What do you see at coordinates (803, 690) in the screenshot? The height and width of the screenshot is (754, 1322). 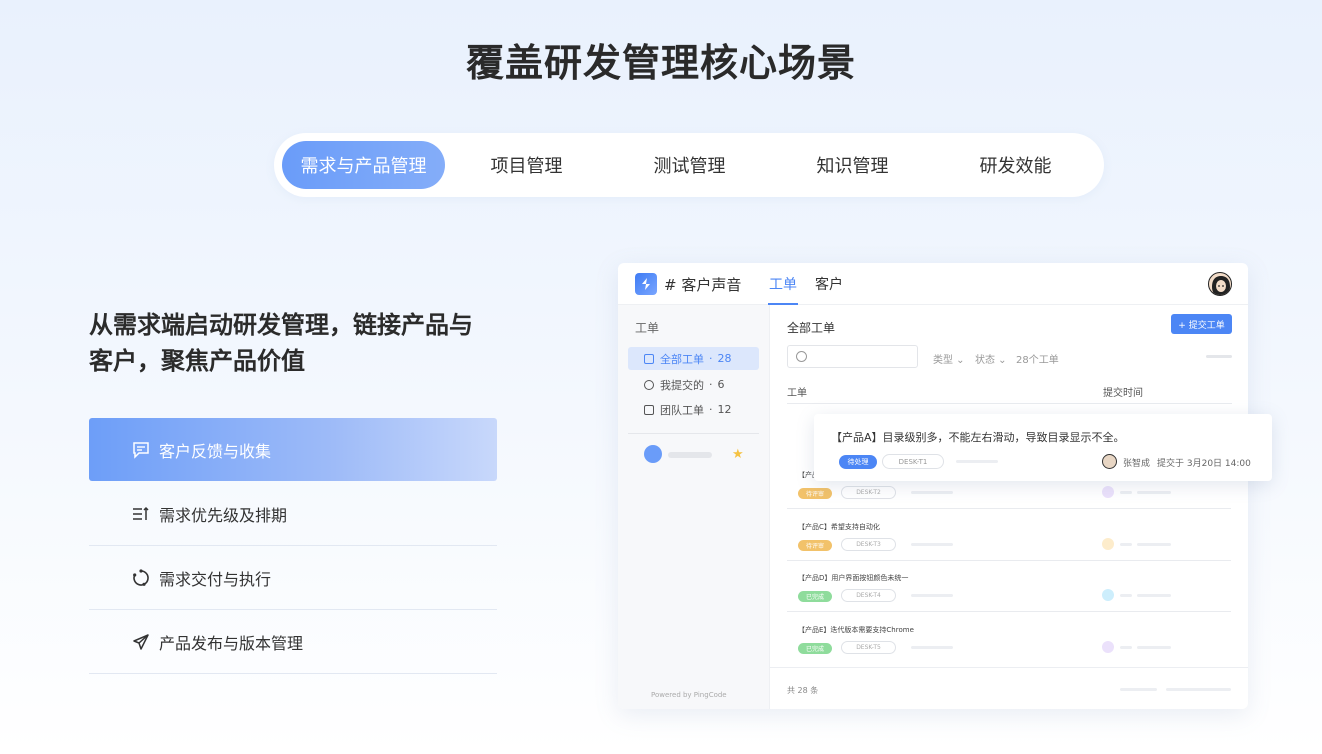 I see `total-count: 共 28 条` at bounding box center [803, 690].